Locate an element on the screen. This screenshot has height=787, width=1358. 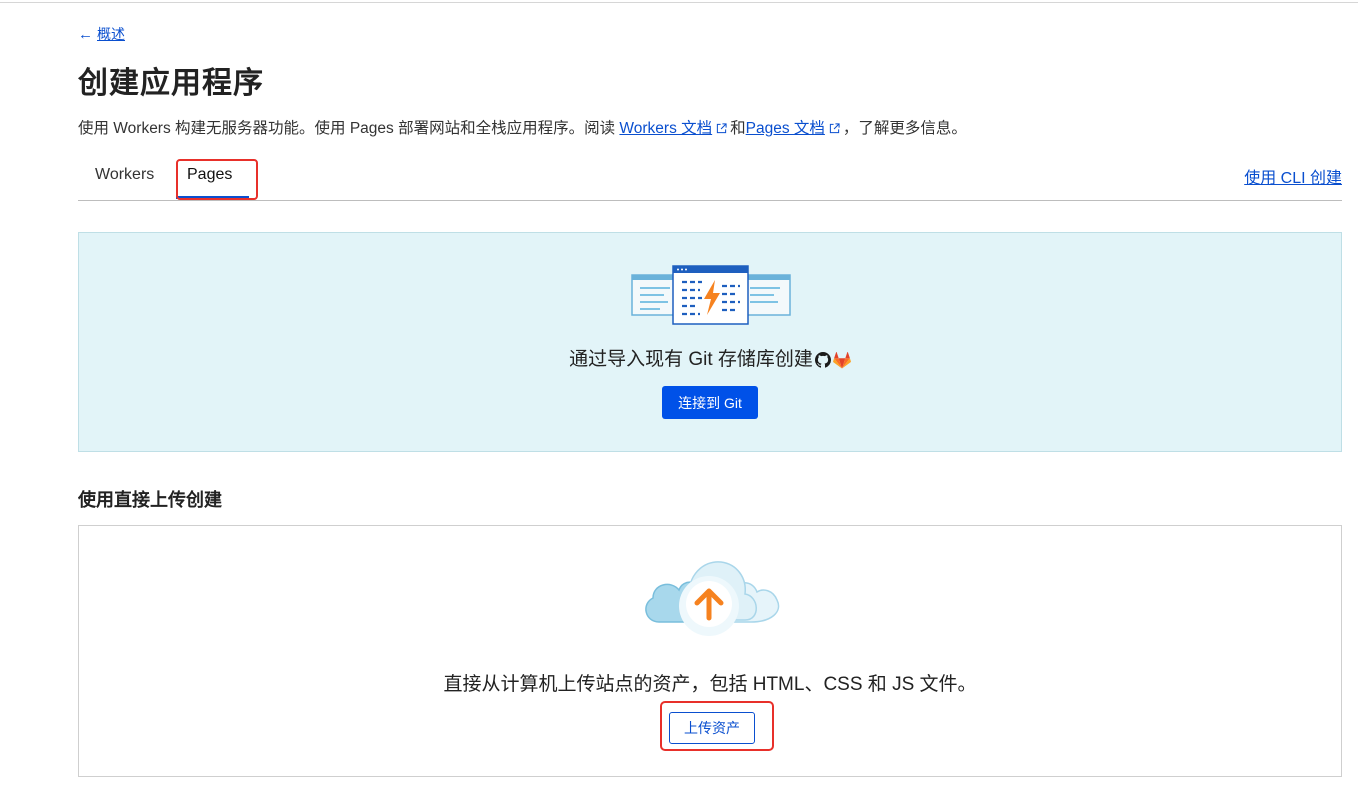
page-title: 创建应用程序 is located at coordinates (171, 83).